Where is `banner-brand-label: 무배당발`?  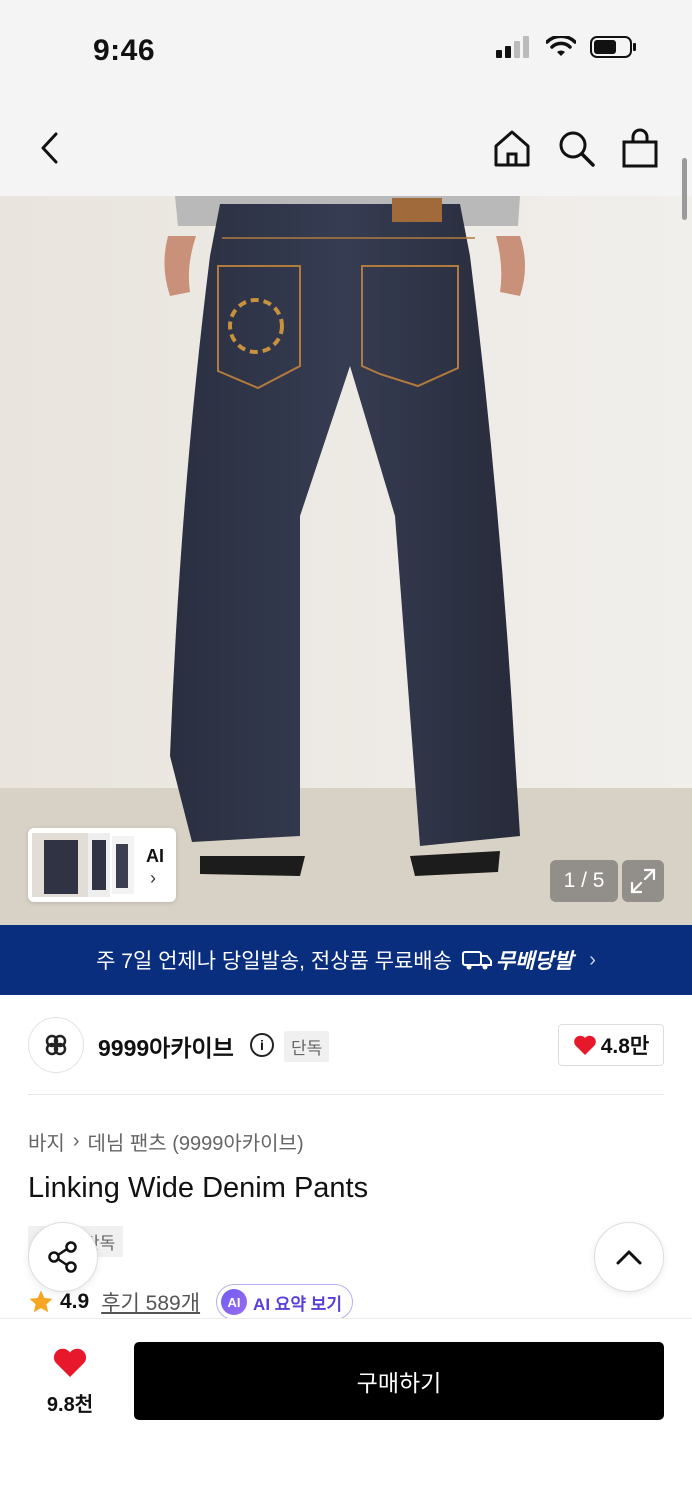
banner-brand-label: 무배당발 is located at coordinates (534, 961).